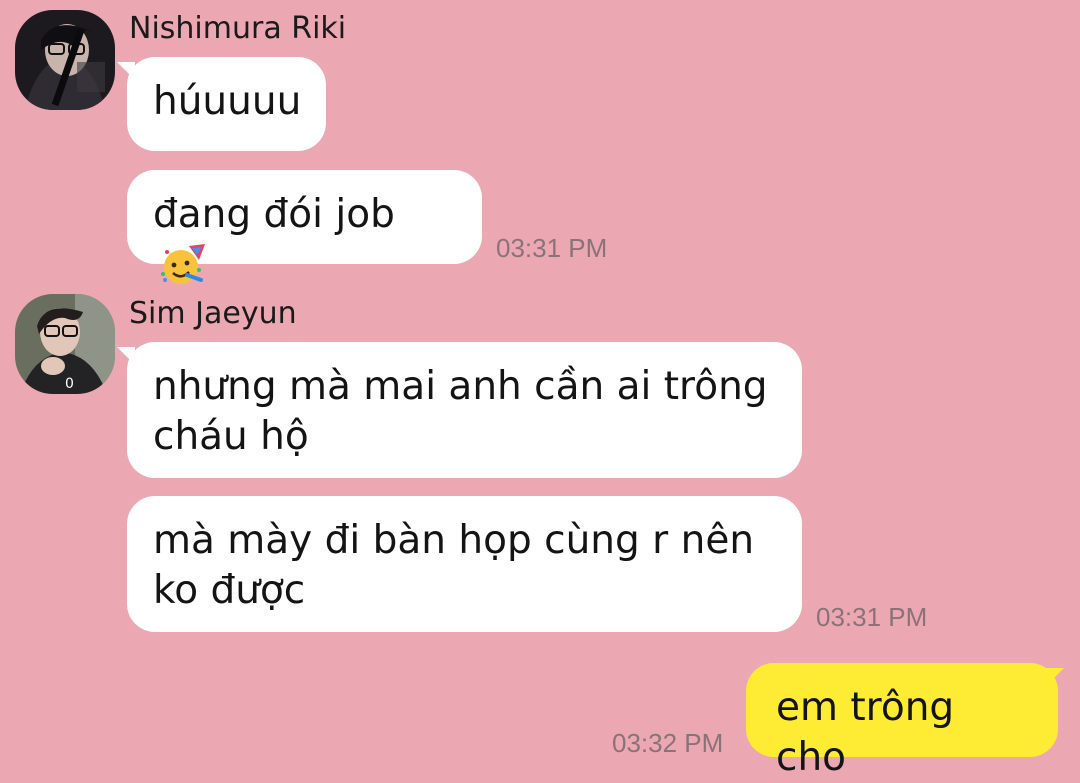 The image size is (1080, 783). I want to click on avatar-photo: 0, so click(65, 344).